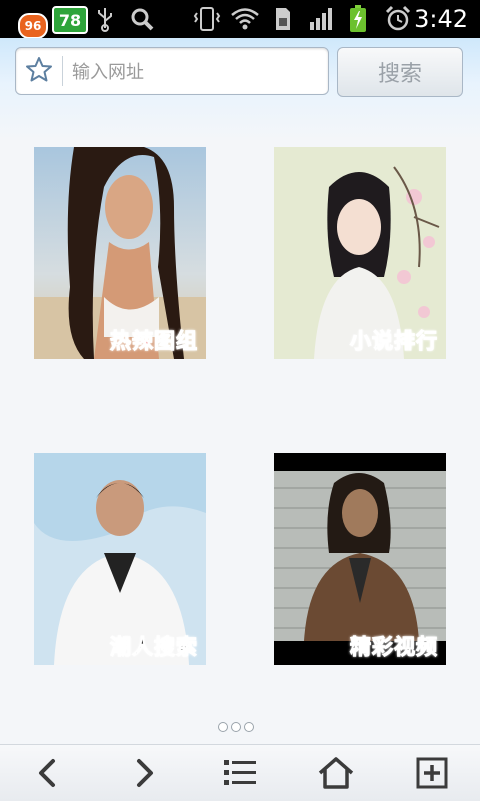 The height and width of the screenshot is (801, 480). I want to click on menu-button, so click(240, 773).